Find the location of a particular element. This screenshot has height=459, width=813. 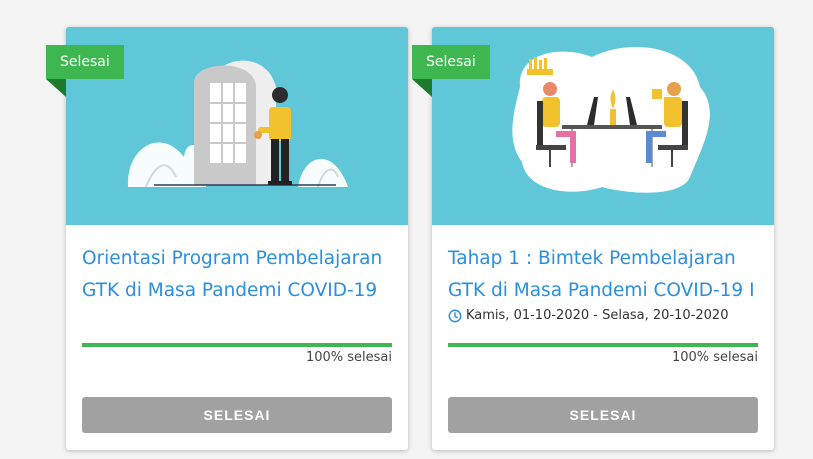

clock-icon is located at coordinates (455, 315).